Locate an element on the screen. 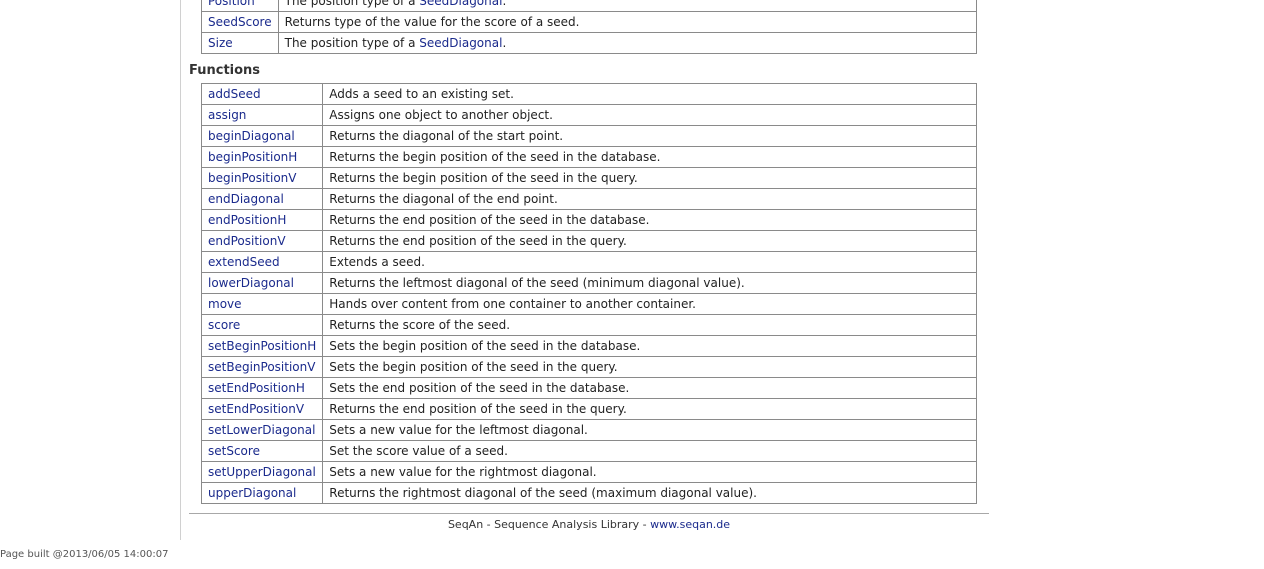 The width and height of the screenshot is (1264, 569). function-name-cell: upperDiagonal is located at coordinates (262, 493).